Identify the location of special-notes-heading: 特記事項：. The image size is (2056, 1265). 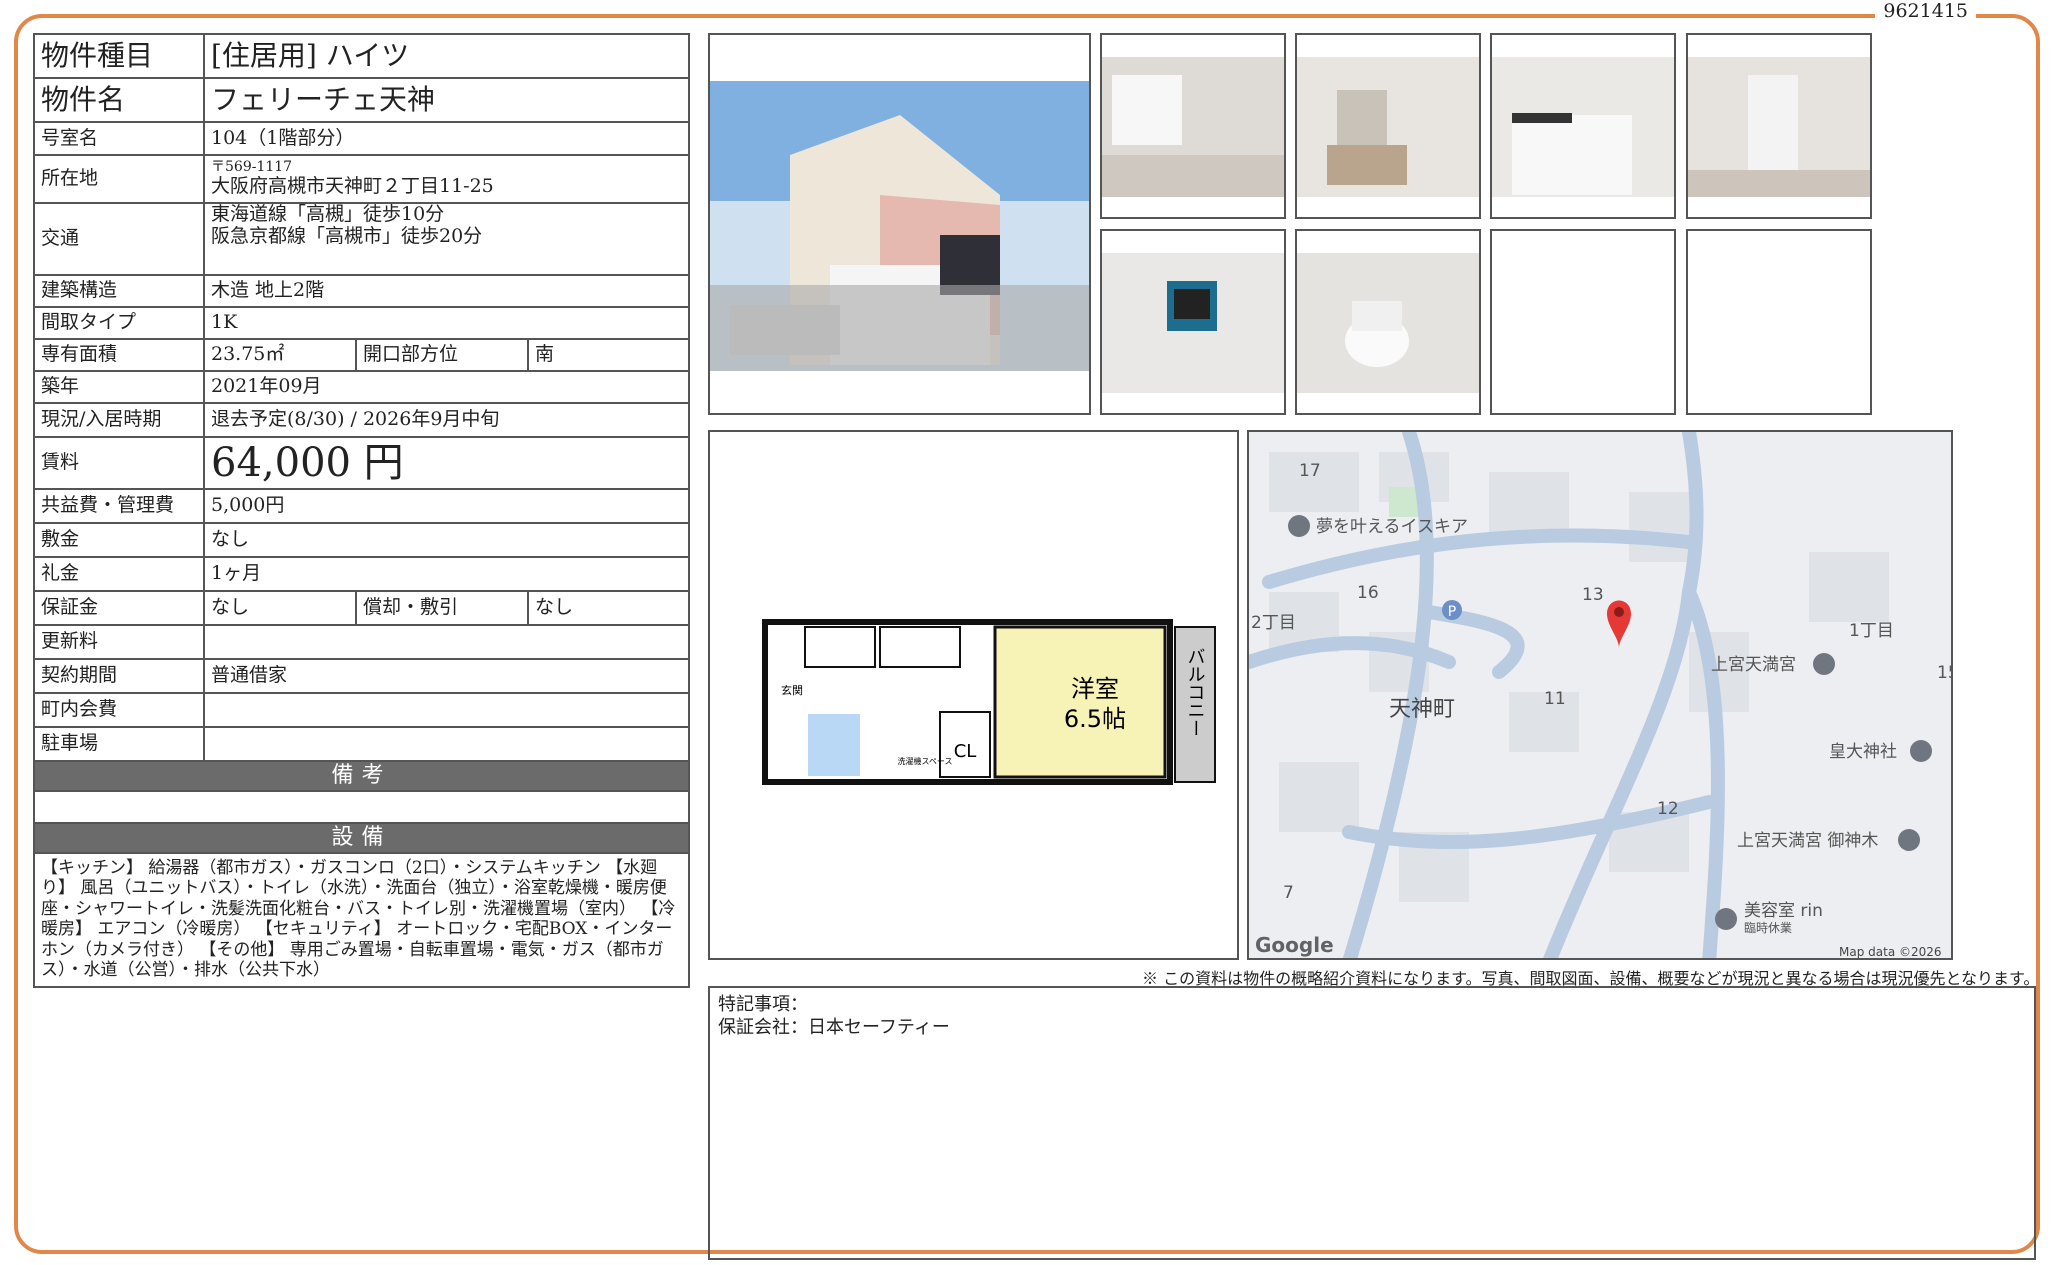
(763, 1004).